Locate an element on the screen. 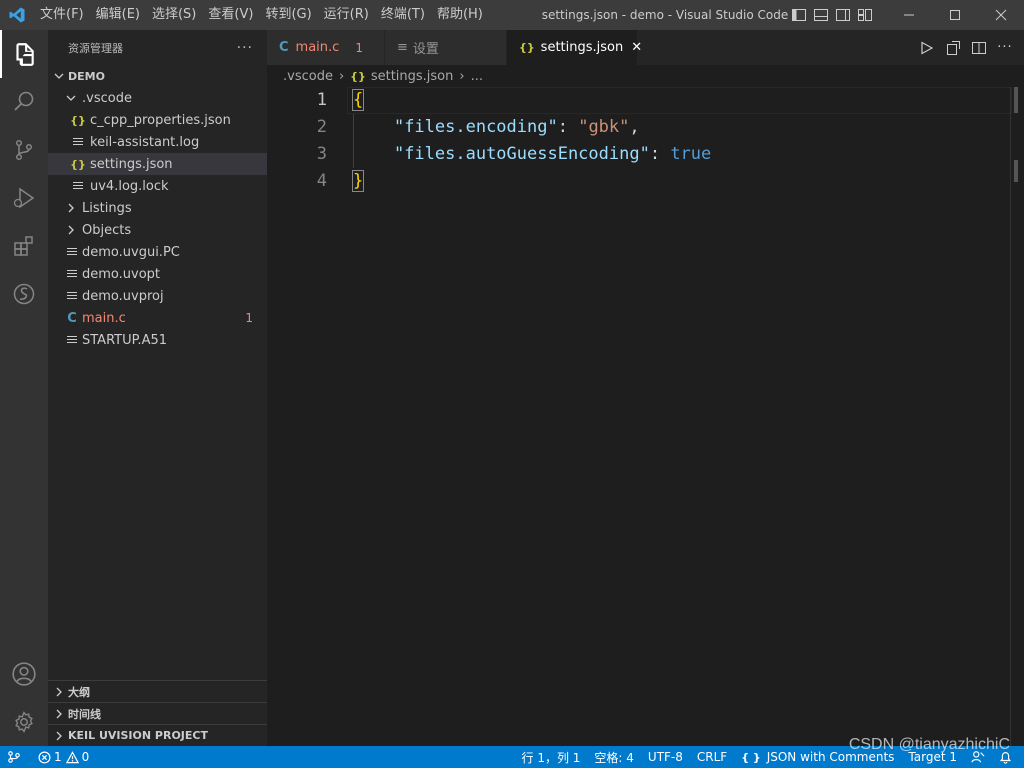 This screenshot has height=768, width=1024. problems-indicator: 1 0 is located at coordinates (62, 757).